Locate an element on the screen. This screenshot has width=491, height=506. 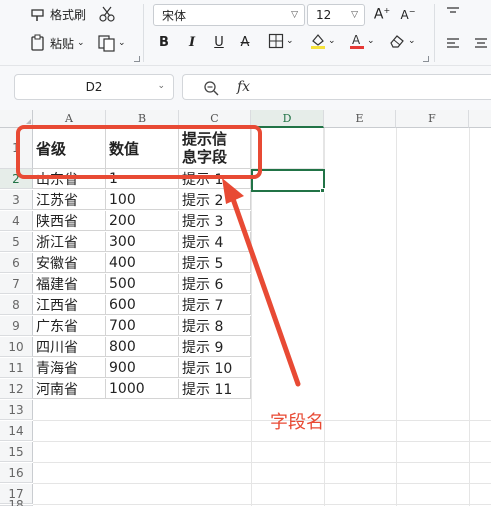
cell-b12: 1000 is located at coordinates (142, 389).